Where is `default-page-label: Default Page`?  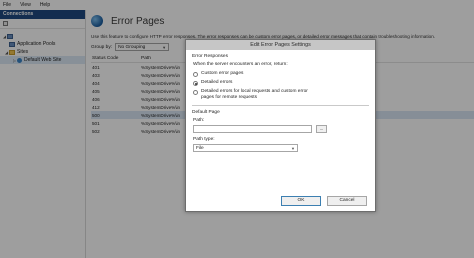 default-page-label: Default Page is located at coordinates (206, 112).